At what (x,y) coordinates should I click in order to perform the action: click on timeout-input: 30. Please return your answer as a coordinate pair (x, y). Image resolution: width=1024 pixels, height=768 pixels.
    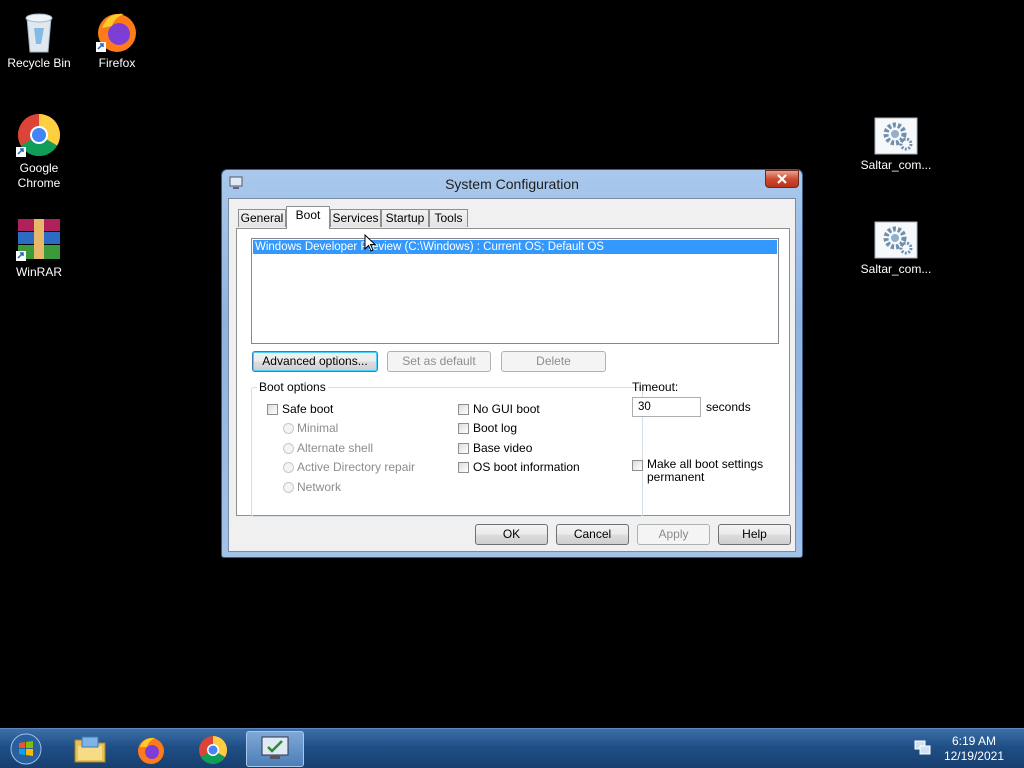
    Looking at the image, I should click on (666, 407).